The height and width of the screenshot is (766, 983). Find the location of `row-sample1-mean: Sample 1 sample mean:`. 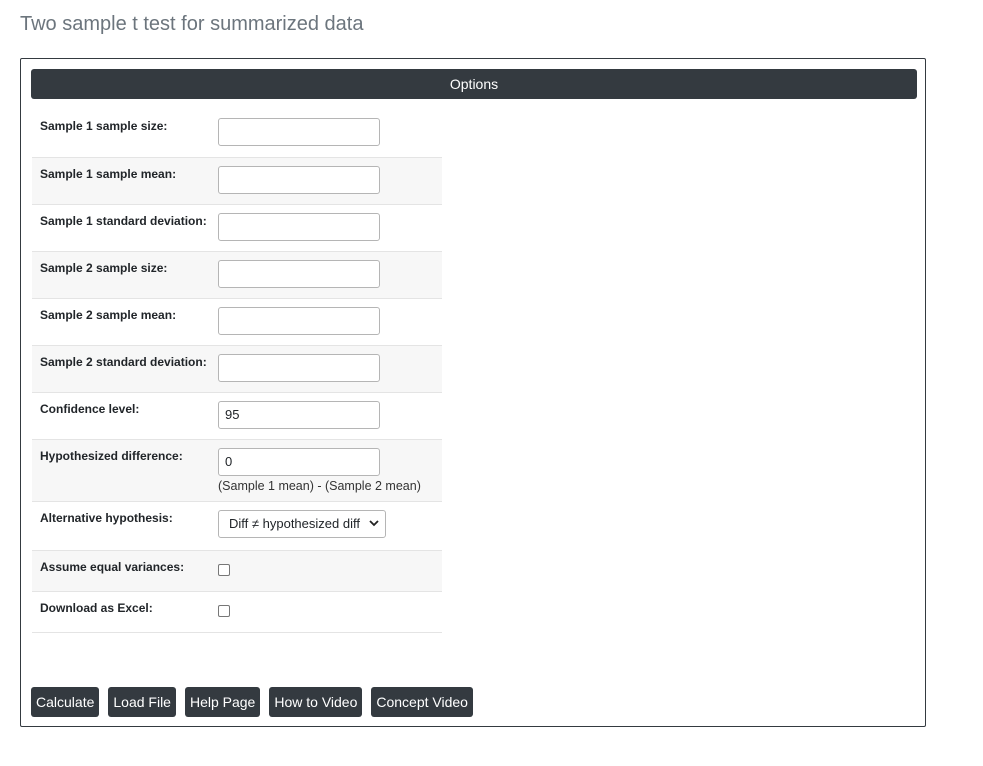

row-sample1-mean: Sample 1 sample mean: is located at coordinates (237, 181).